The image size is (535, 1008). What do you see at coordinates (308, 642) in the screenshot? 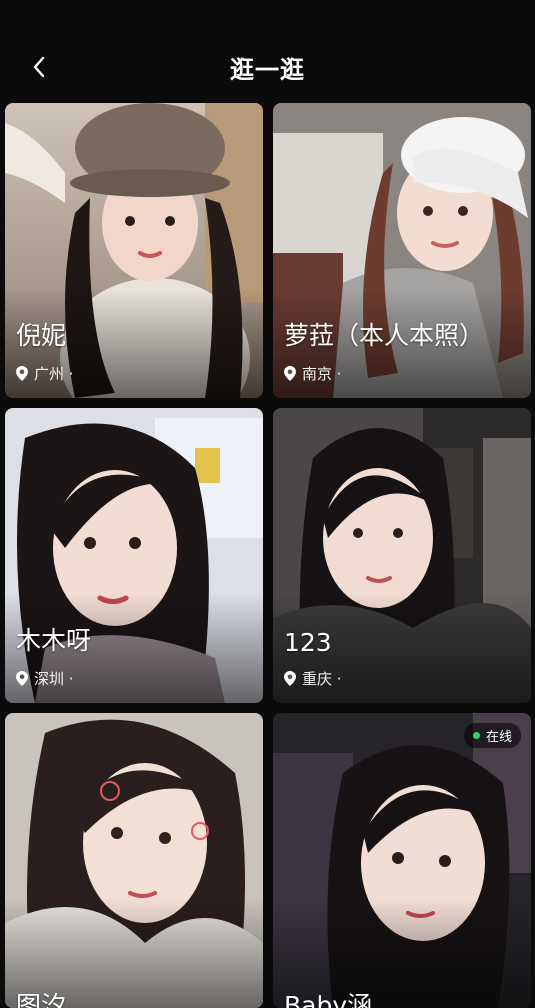
I see `profile-name: 123` at bounding box center [308, 642].